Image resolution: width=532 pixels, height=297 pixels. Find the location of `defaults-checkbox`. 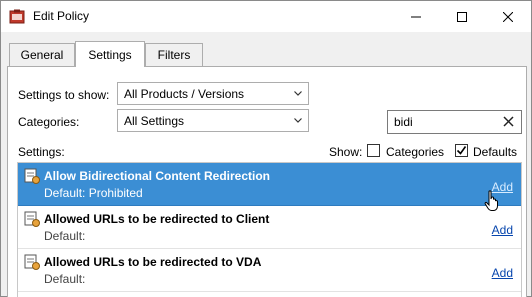

defaults-checkbox is located at coordinates (461, 150).